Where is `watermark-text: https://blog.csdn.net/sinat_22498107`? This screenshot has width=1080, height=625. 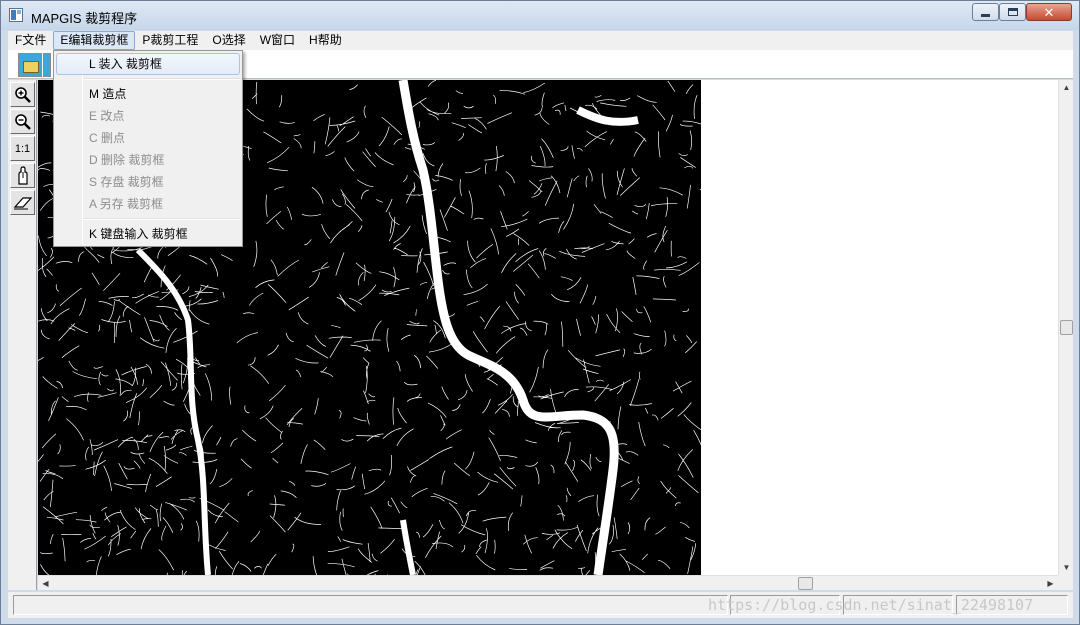
watermark-text: https://blog.csdn.net/sinat_22498107 is located at coordinates (871, 605).